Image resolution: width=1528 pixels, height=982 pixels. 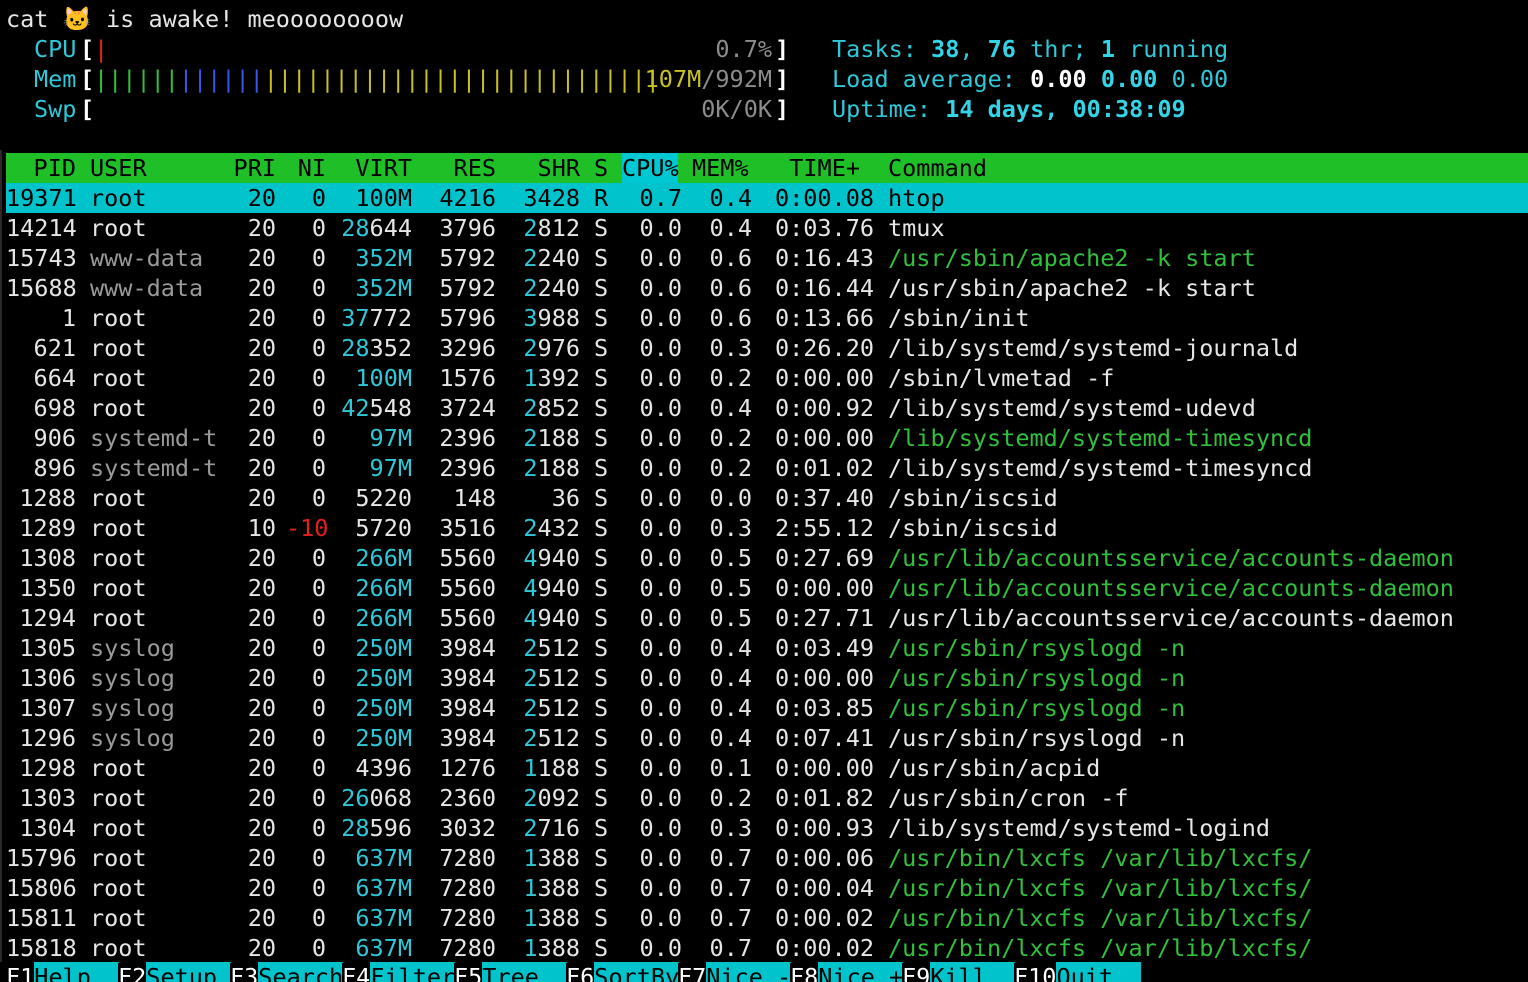 What do you see at coordinates (374, 408) in the screenshot?
I see `cell-virt: 42548` at bounding box center [374, 408].